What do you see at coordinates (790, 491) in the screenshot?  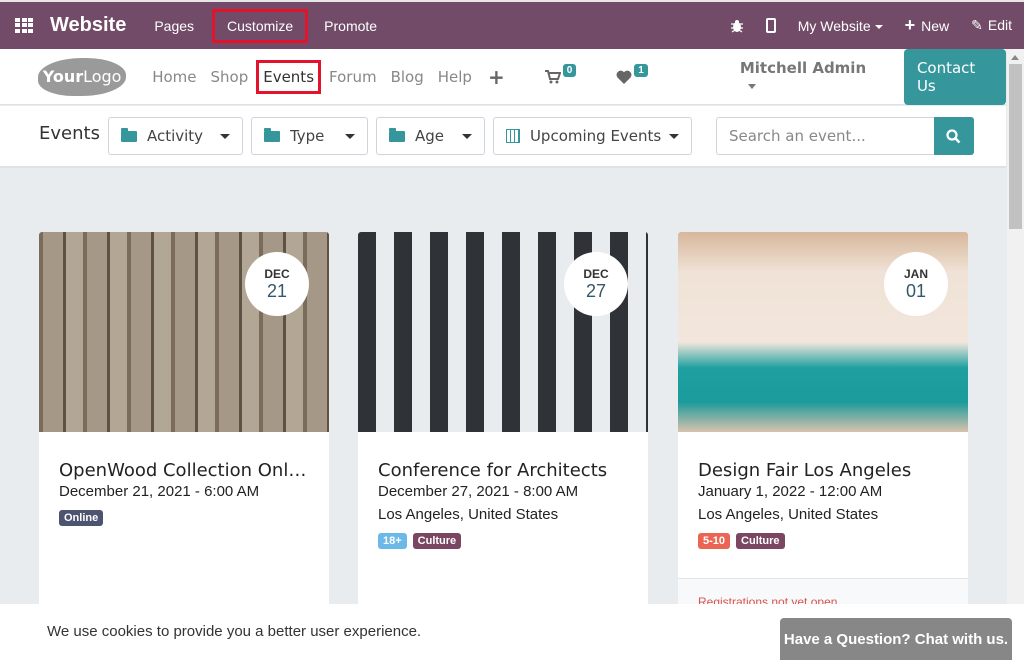 I see `event-datetime: January 1, 2022 - 12:00 AM` at bounding box center [790, 491].